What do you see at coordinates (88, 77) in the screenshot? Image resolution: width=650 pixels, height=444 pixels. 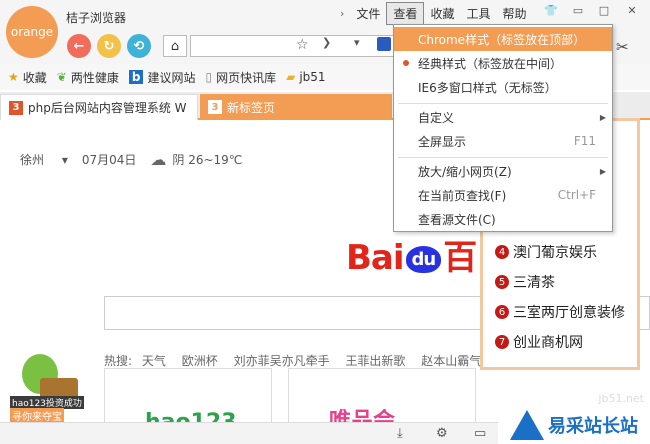 I see `bookmark-health: ❦ 两性健康` at bounding box center [88, 77].